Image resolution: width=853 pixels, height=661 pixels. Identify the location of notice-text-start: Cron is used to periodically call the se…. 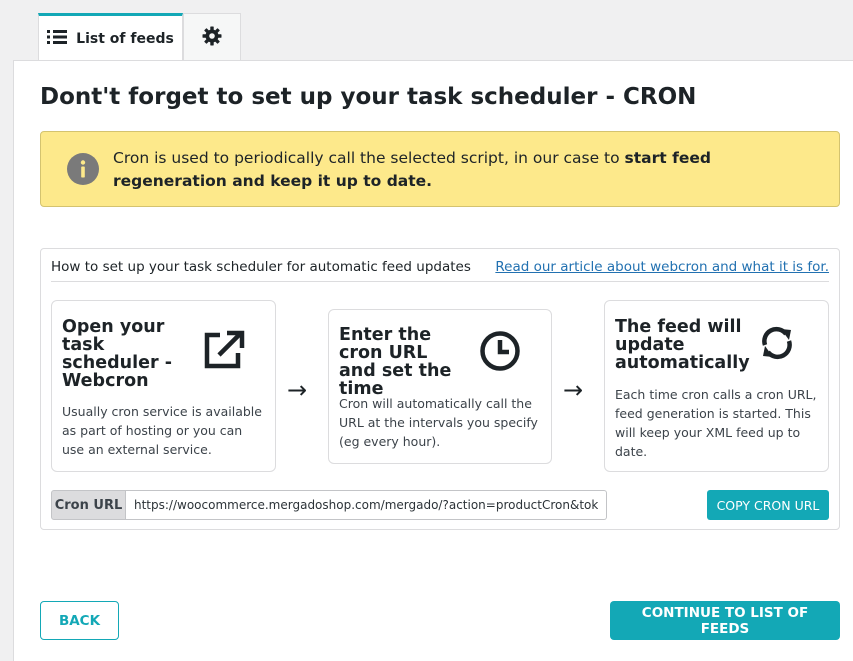
(369, 158).